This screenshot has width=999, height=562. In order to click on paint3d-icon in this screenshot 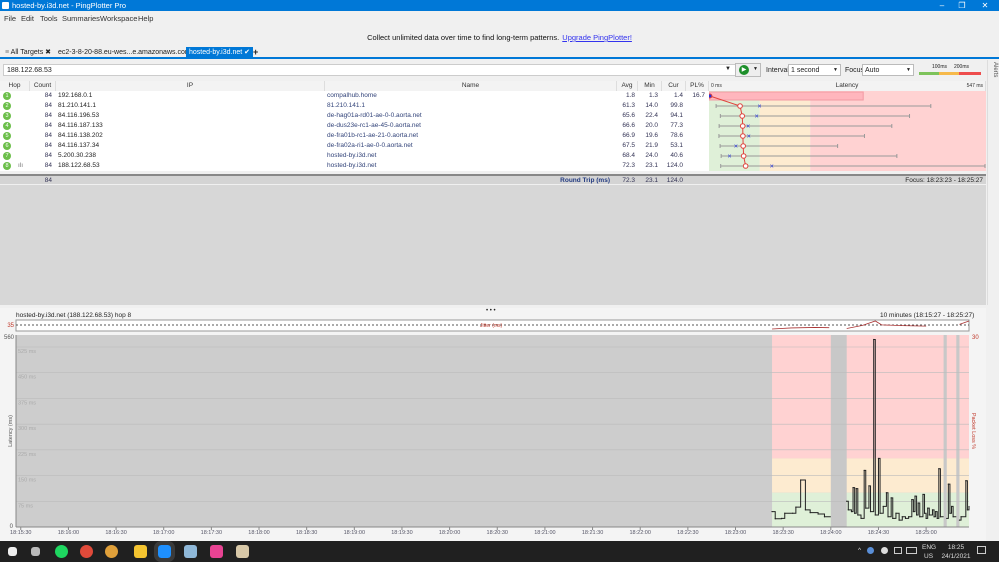, I will do `click(216, 551)`.